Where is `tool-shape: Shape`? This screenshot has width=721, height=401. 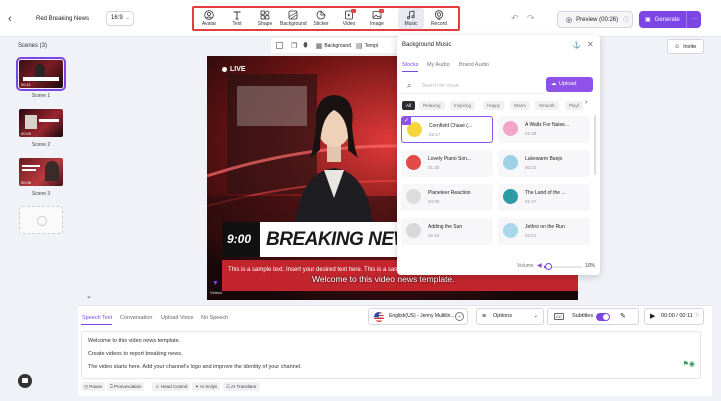 tool-shape: Shape is located at coordinates (265, 18).